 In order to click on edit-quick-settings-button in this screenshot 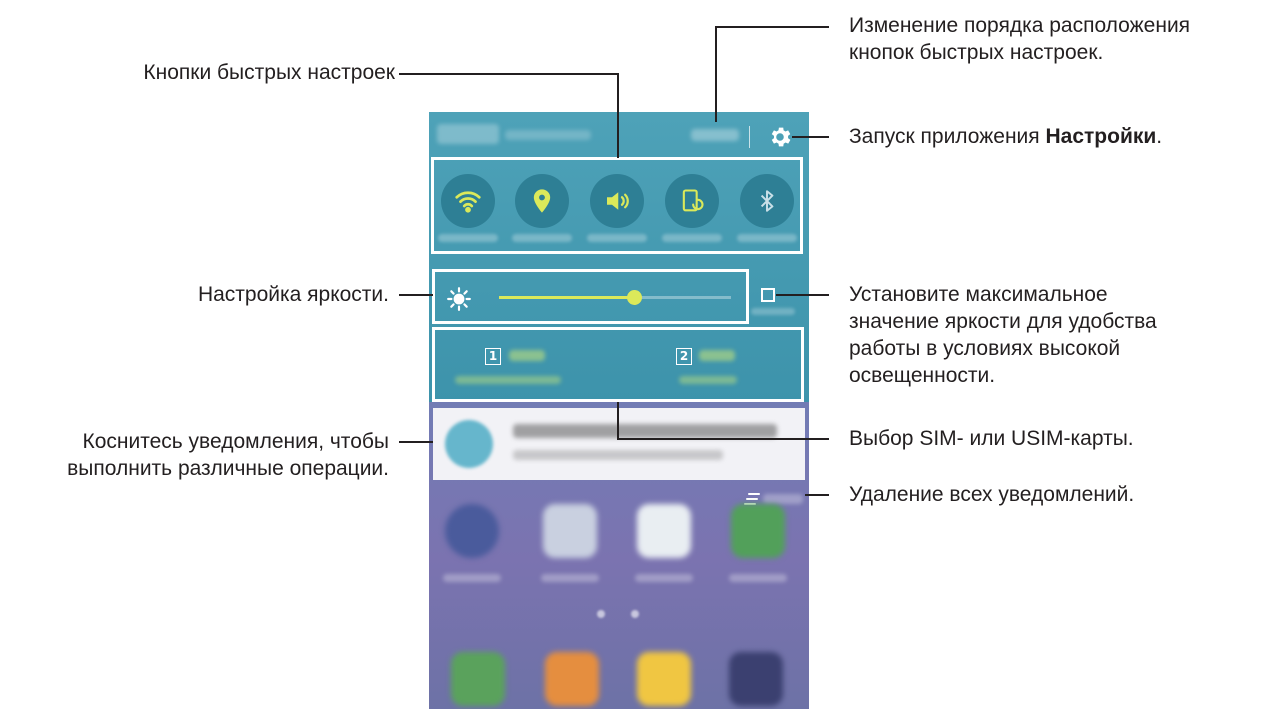, I will do `click(715, 135)`.